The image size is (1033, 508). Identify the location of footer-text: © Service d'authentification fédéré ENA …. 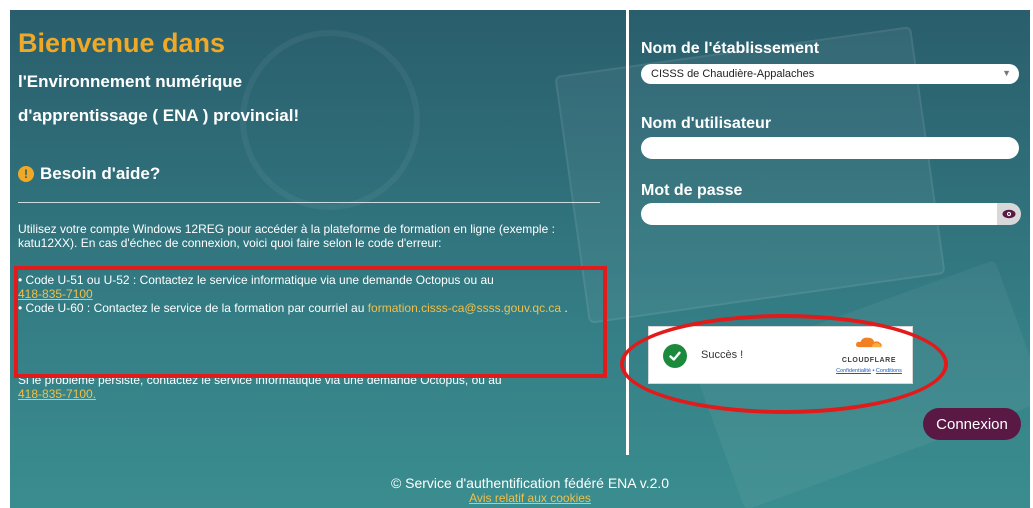
(530, 483).